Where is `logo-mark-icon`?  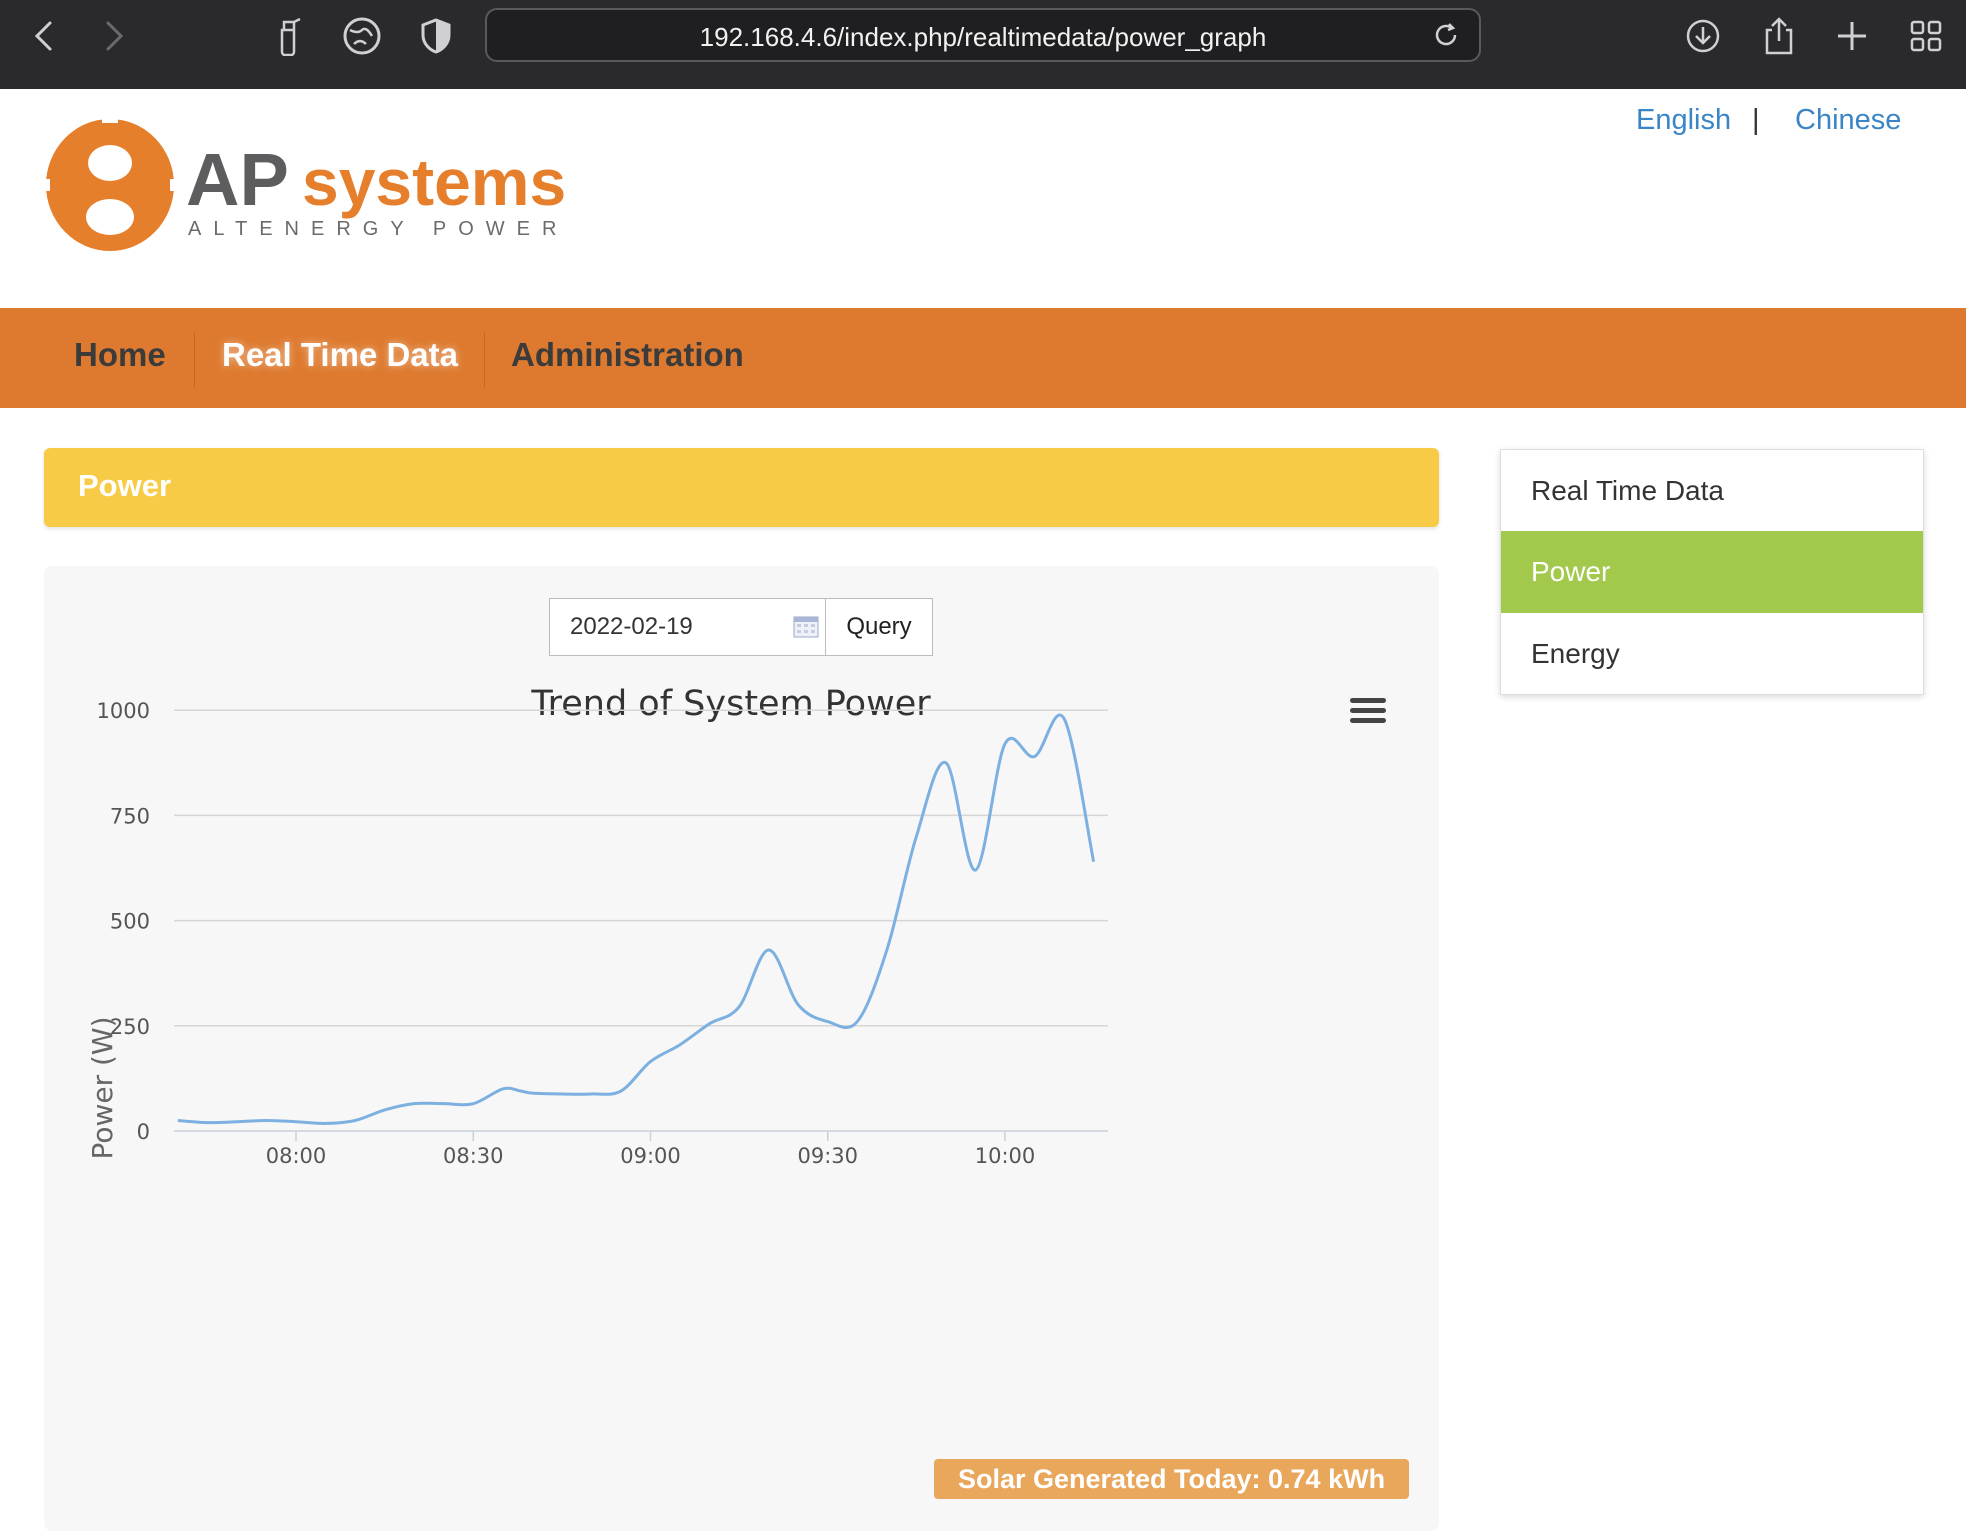 logo-mark-icon is located at coordinates (110, 183).